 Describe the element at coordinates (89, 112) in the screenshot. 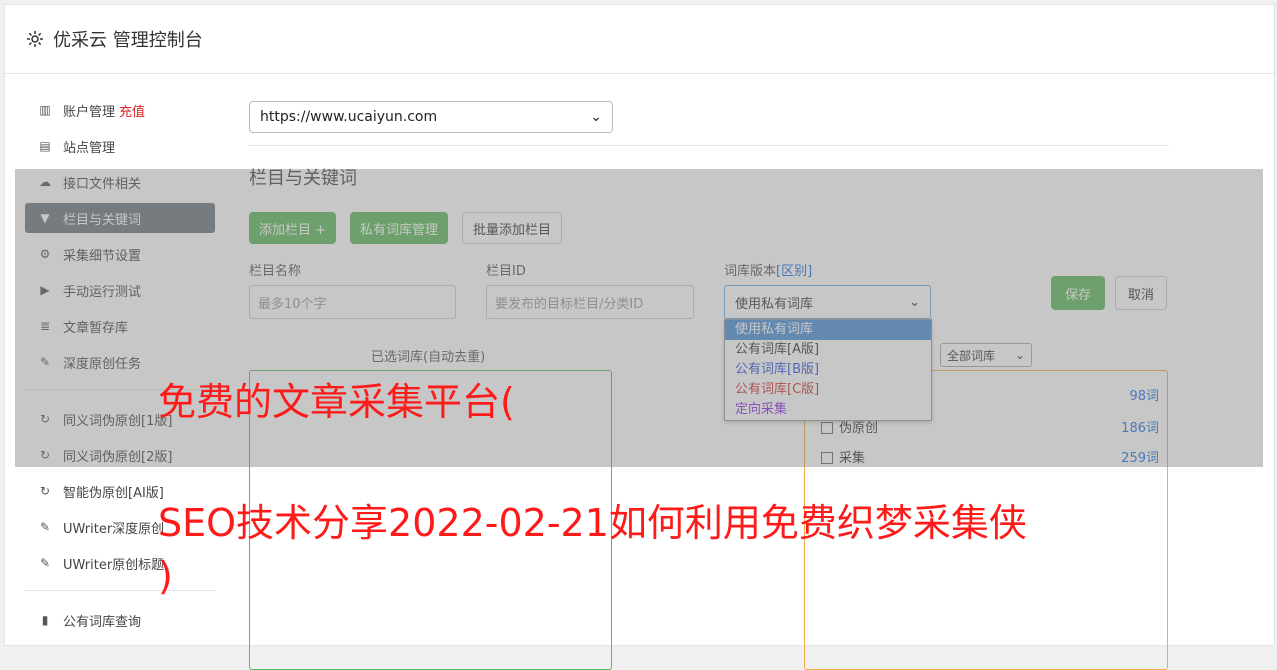

I see `sidebar-item-label: 账户管理` at that location.